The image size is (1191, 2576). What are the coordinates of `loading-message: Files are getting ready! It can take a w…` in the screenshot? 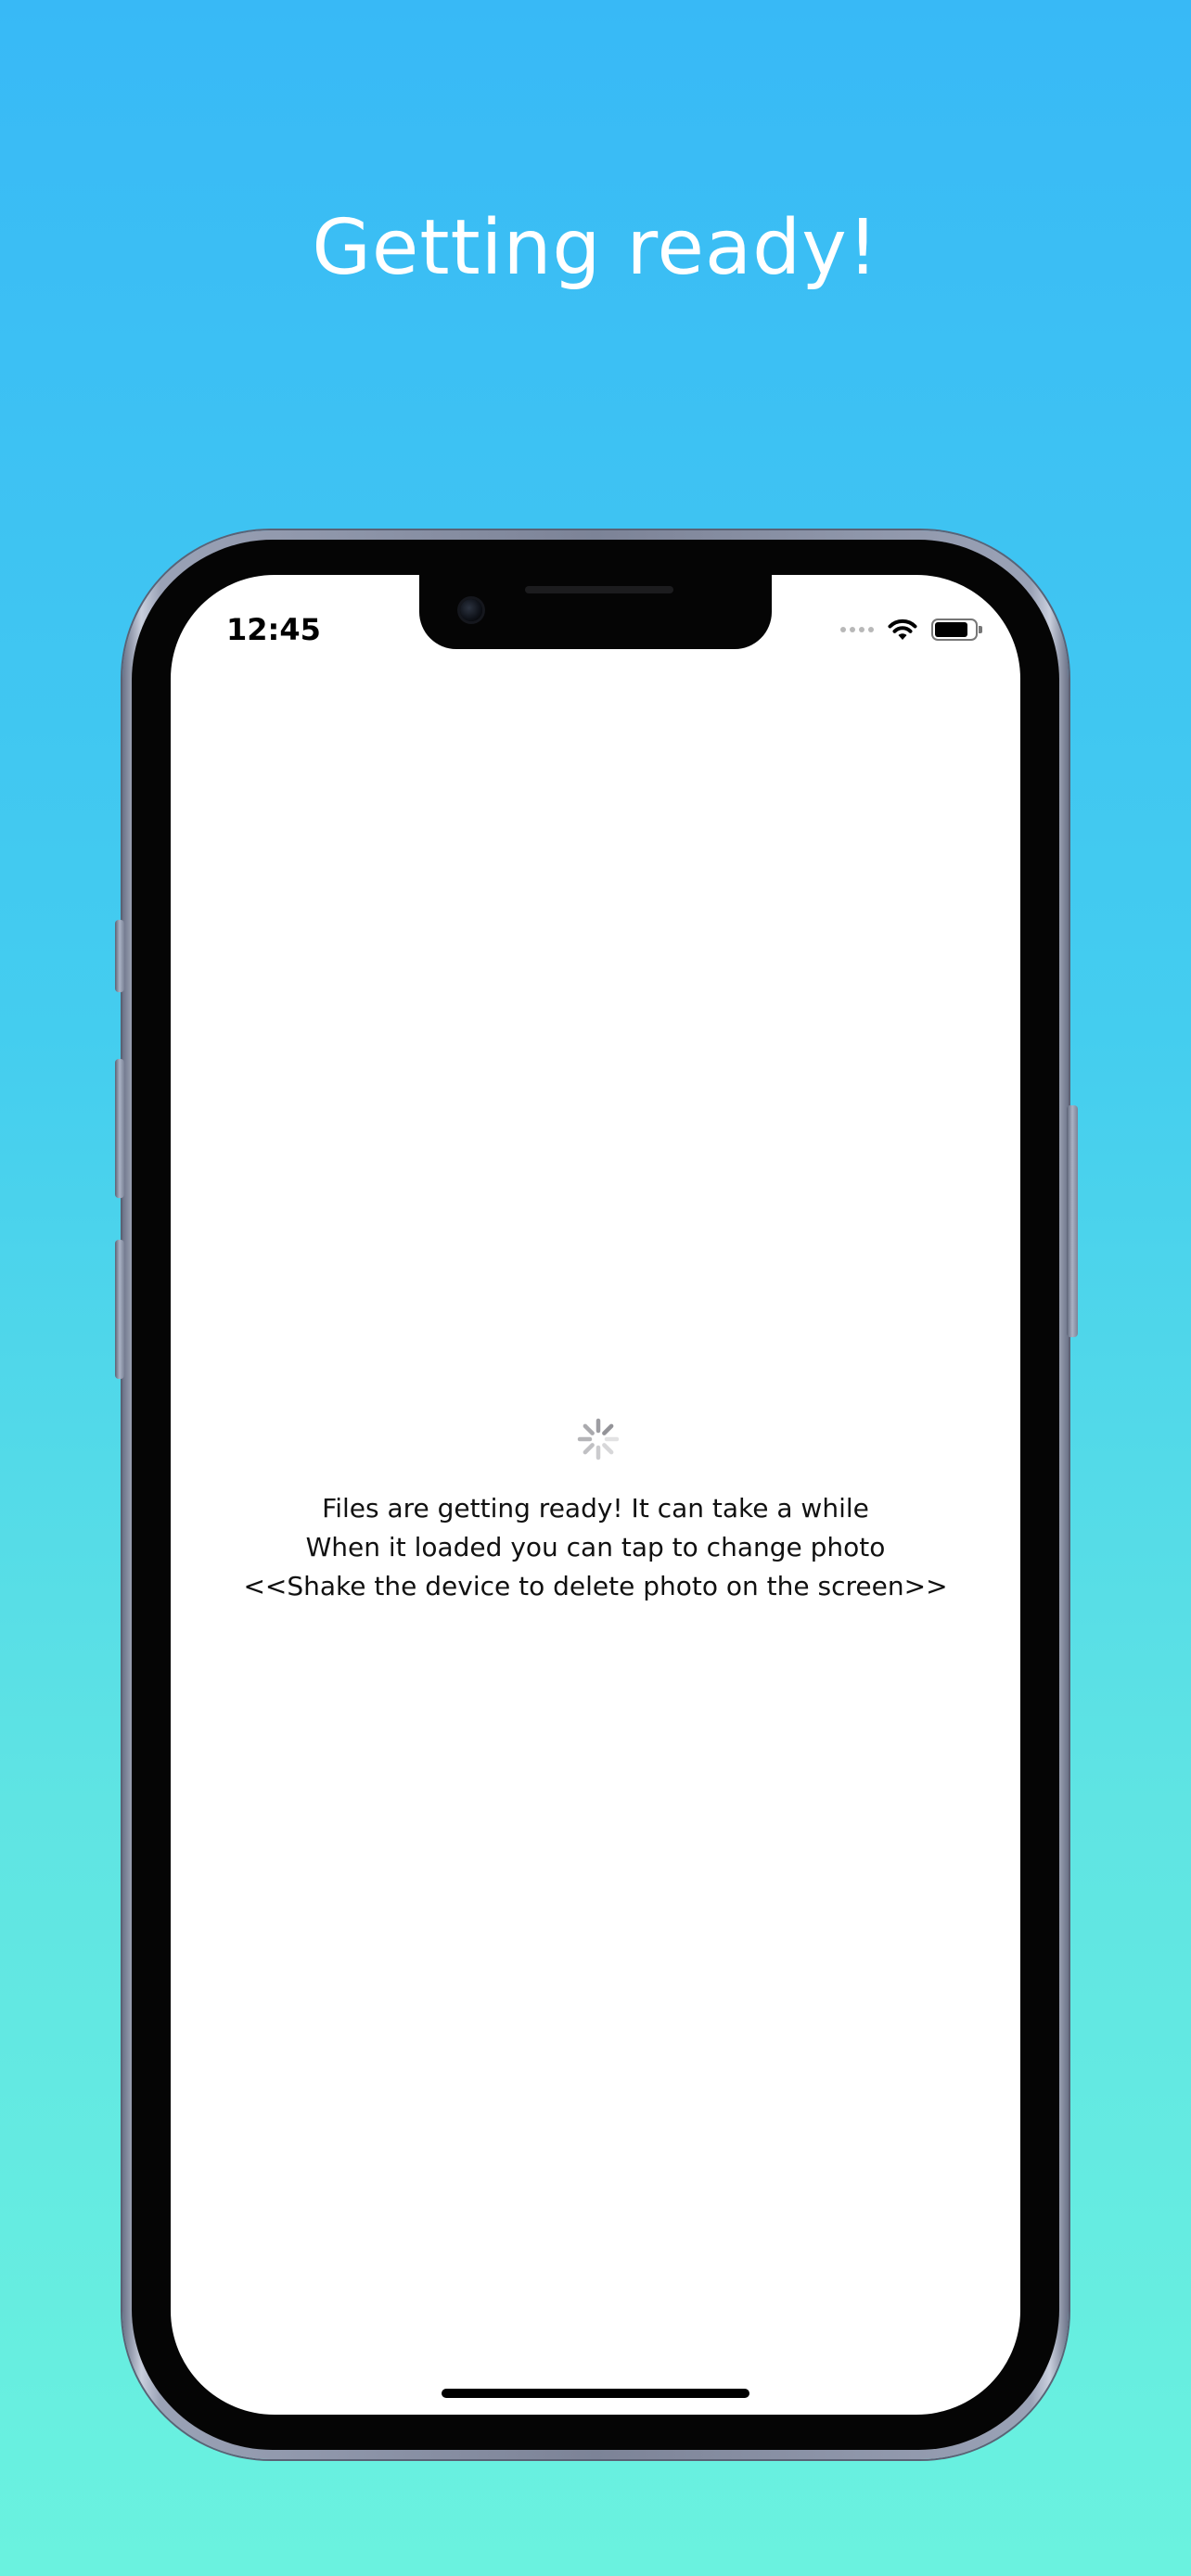 It's located at (595, 1547).